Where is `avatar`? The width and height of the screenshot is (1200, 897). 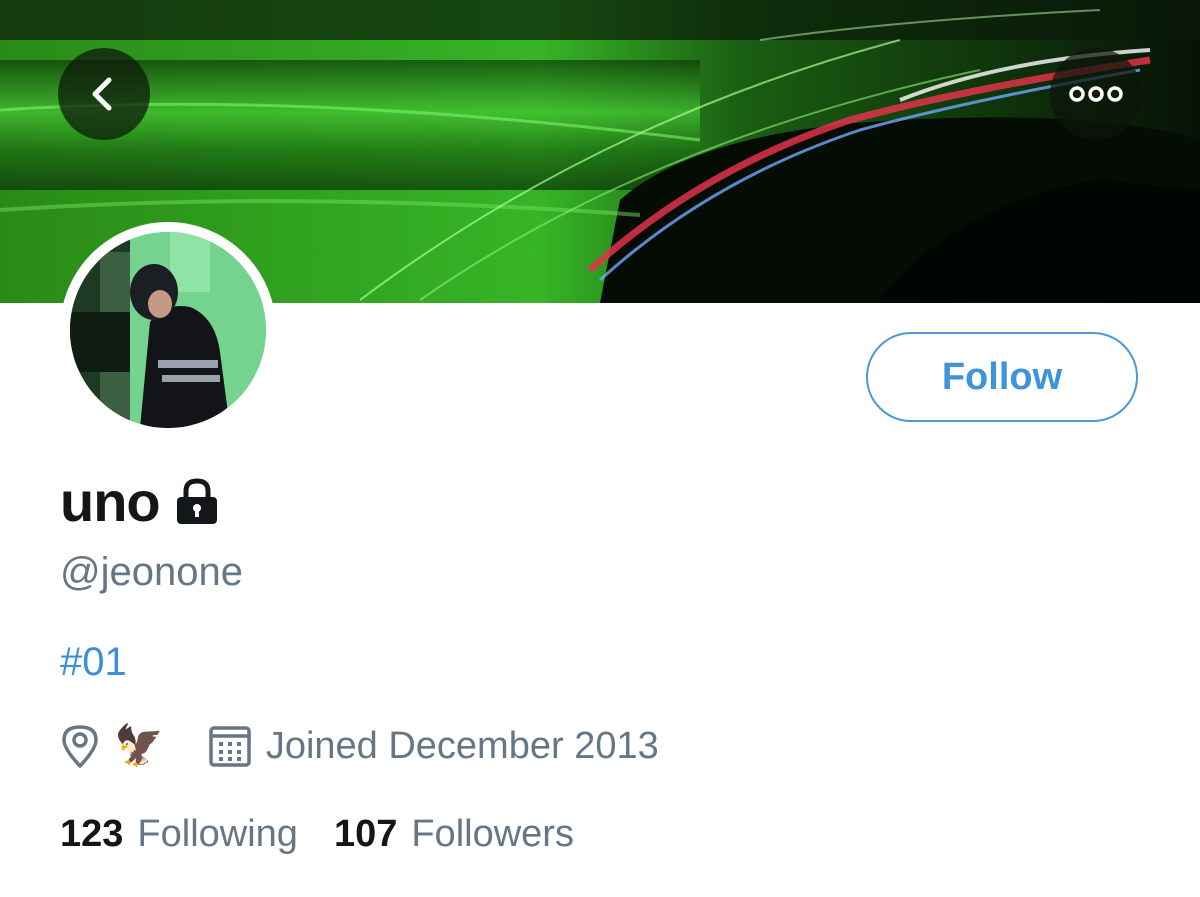 avatar is located at coordinates (168, 330).